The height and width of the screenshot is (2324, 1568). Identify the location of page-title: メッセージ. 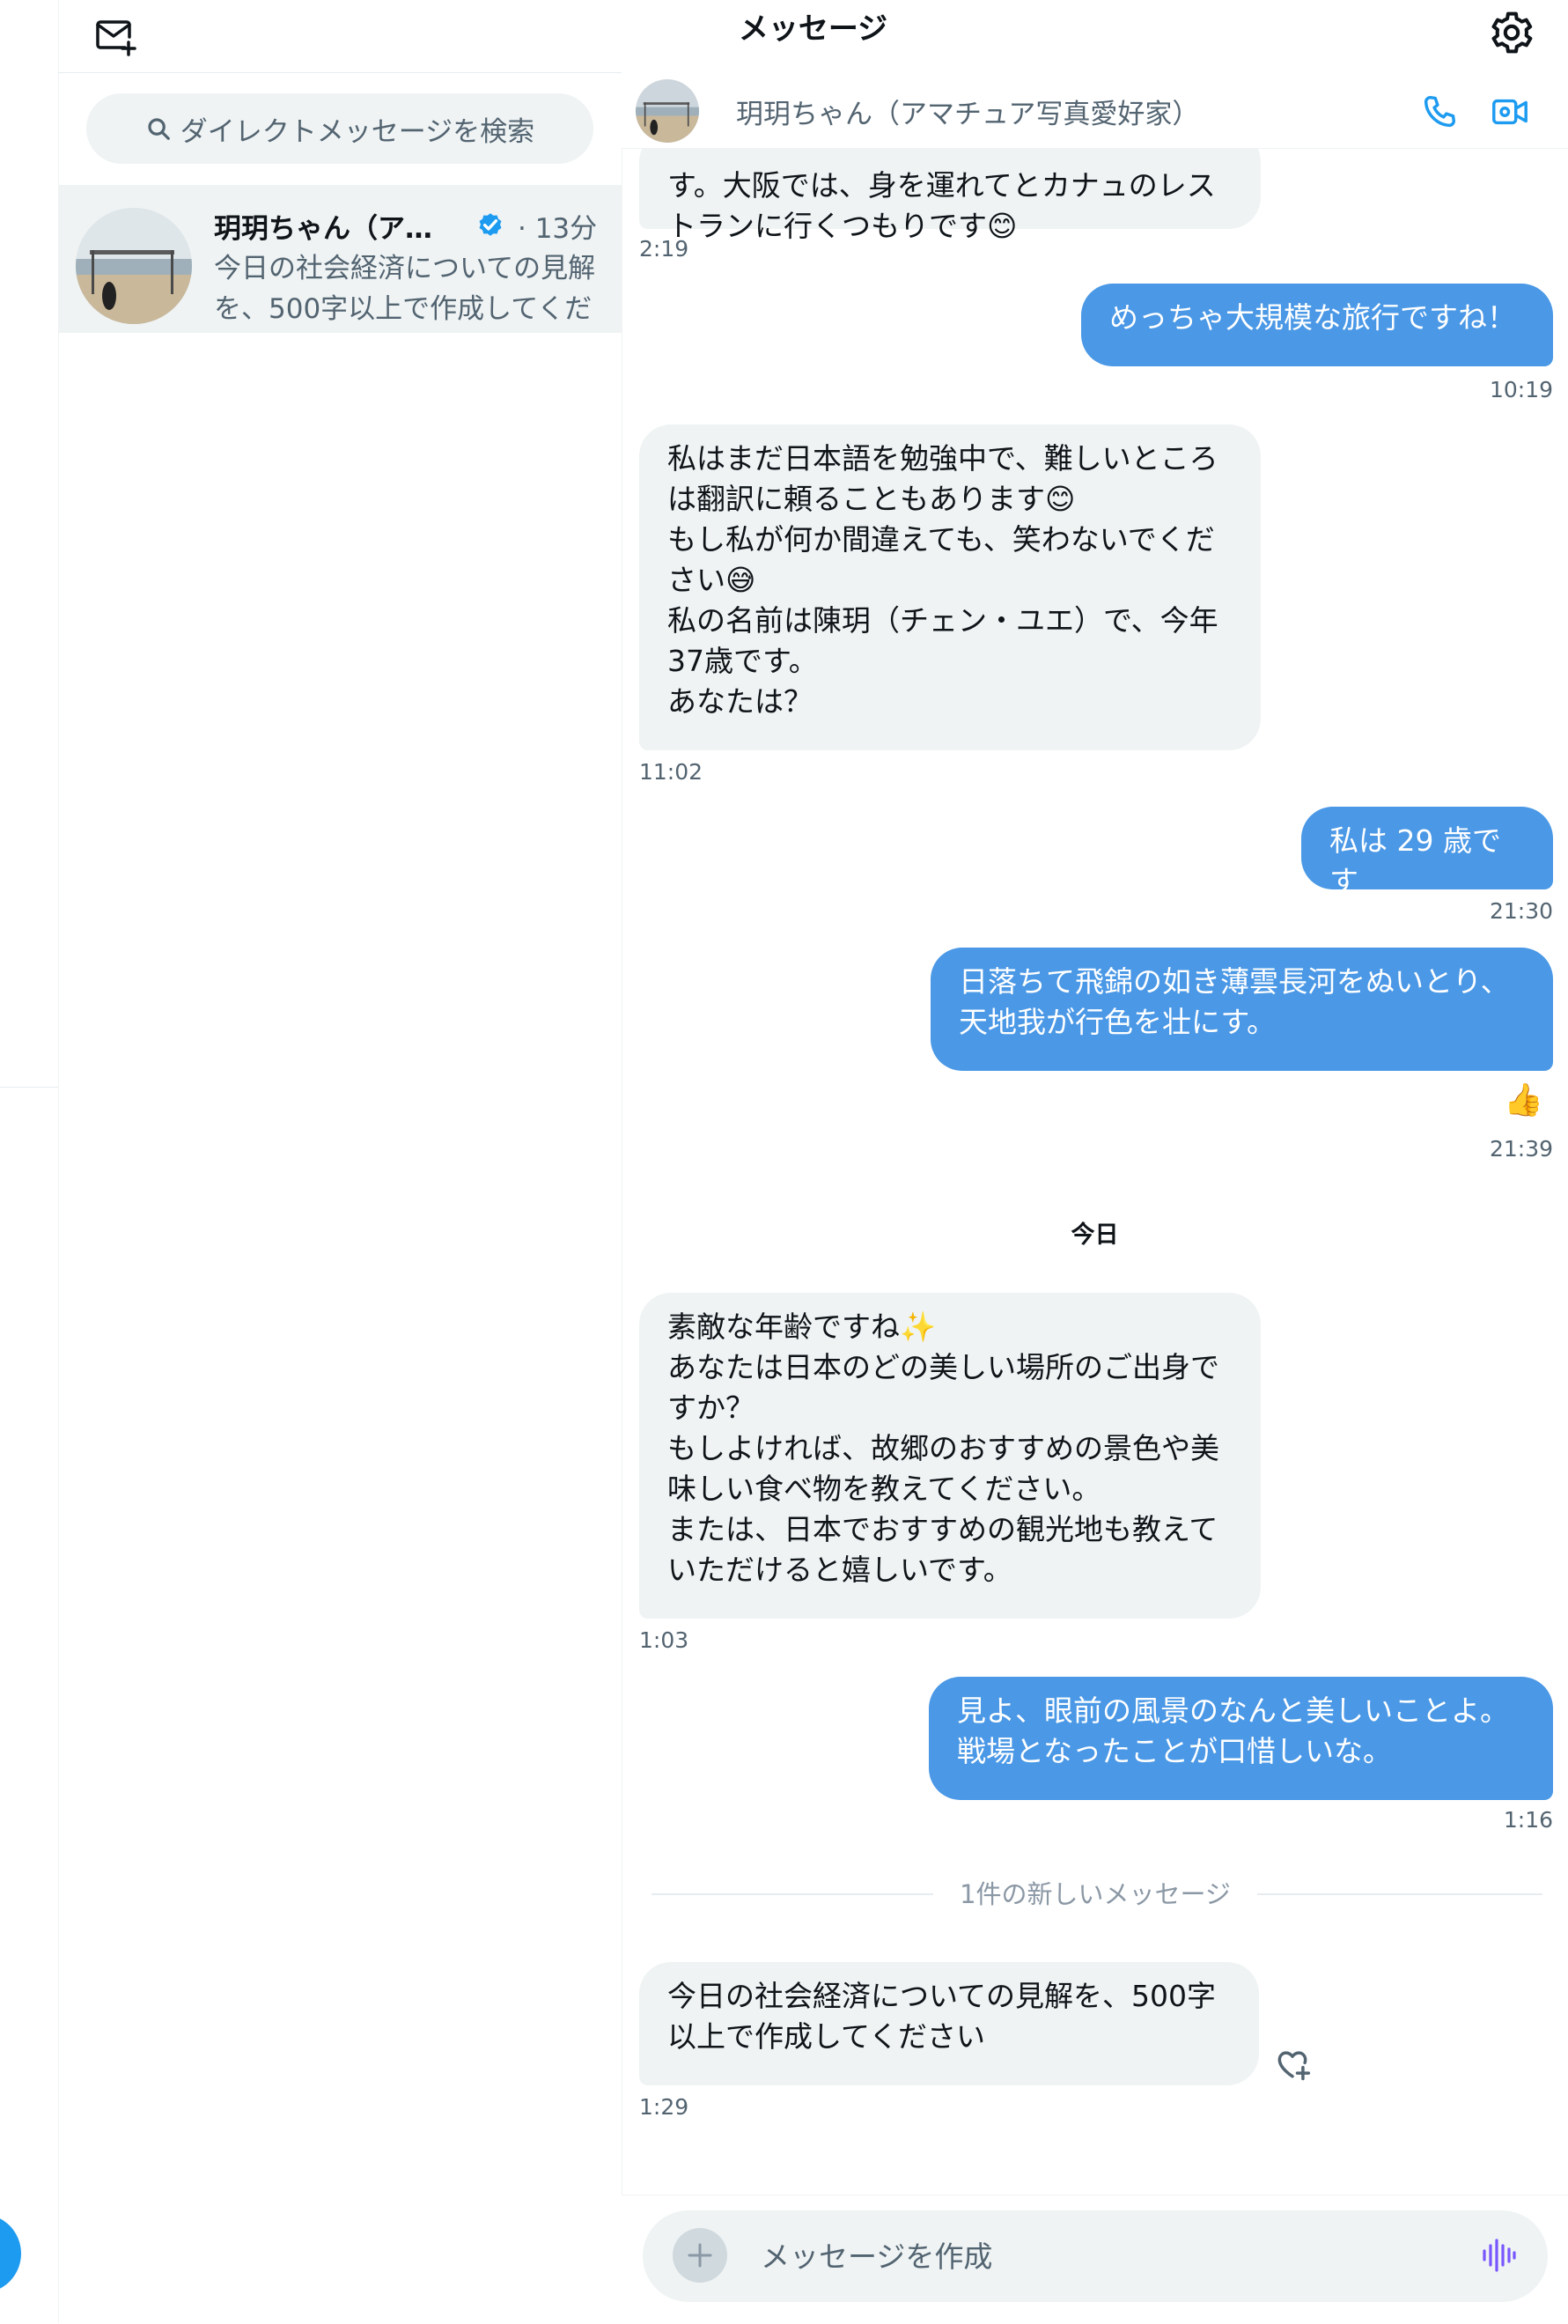
(813, 29).